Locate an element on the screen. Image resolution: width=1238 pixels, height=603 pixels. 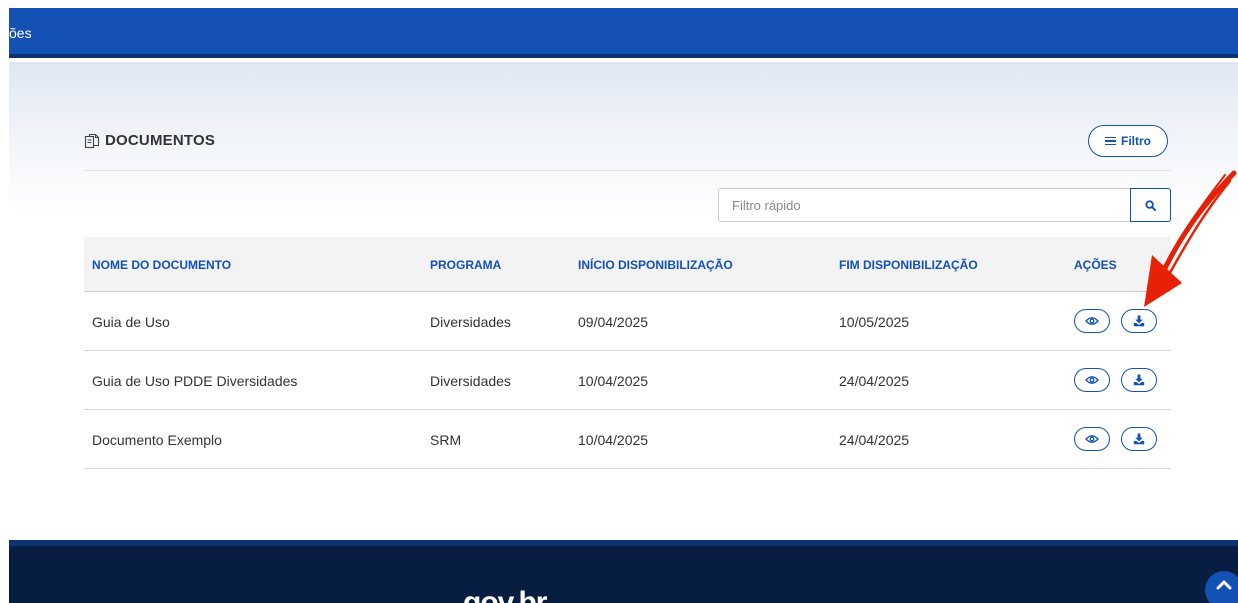
quick-filter-input is located at coordinates (924, 205).